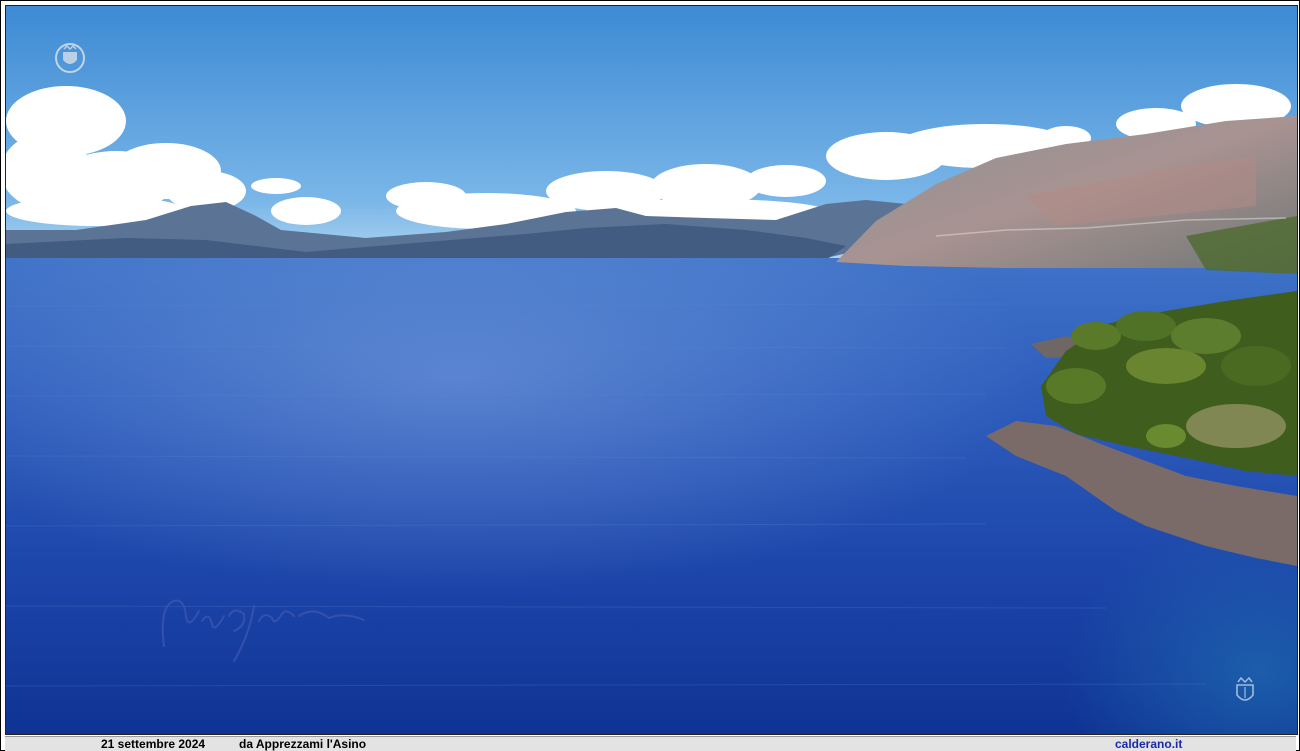 This screenshot has width=1300, height=751. Describe the element at coordinates (1148, 744) in the screenshot. I see `site-link: calderano.it` at that location.